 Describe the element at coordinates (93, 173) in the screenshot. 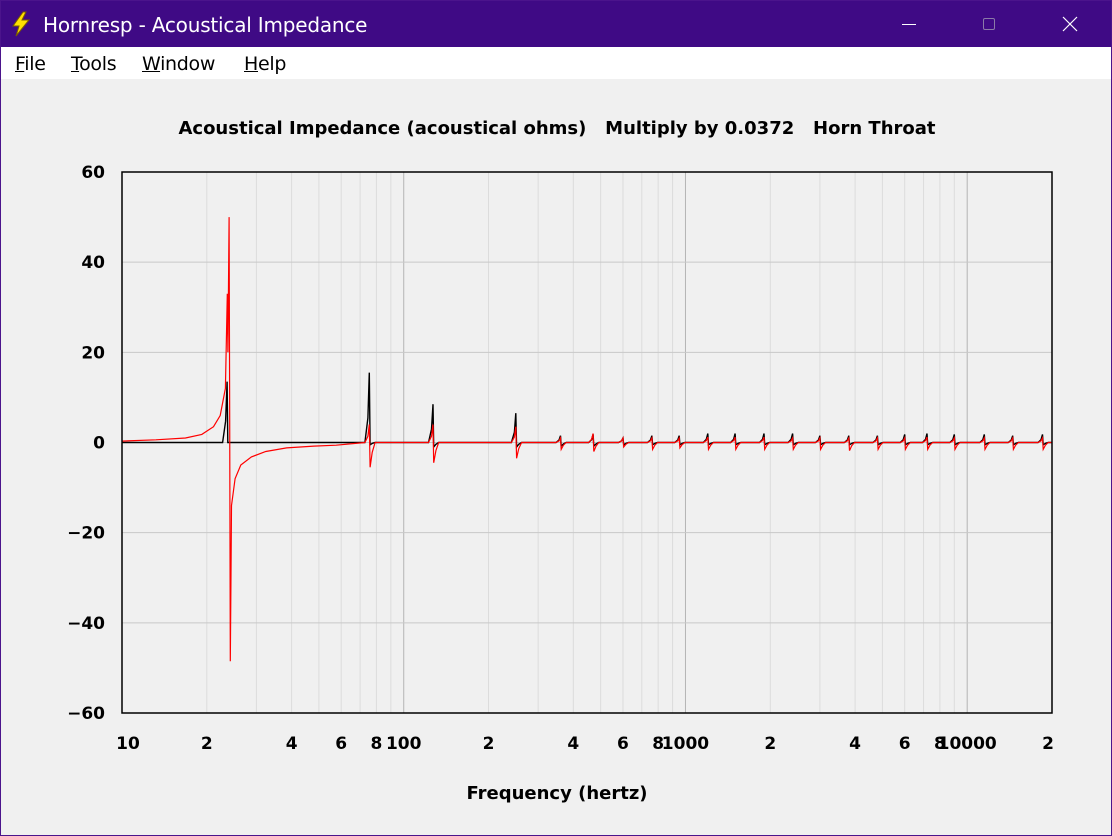

I see `y-tick-label: 60` at that location.